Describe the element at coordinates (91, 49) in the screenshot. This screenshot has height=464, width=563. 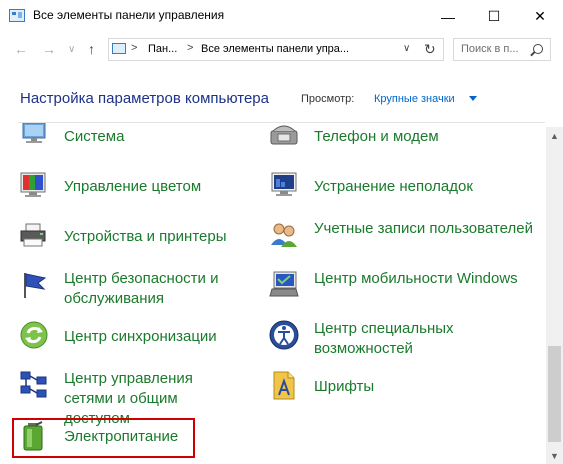
I see `up-button: ↑` at that location.